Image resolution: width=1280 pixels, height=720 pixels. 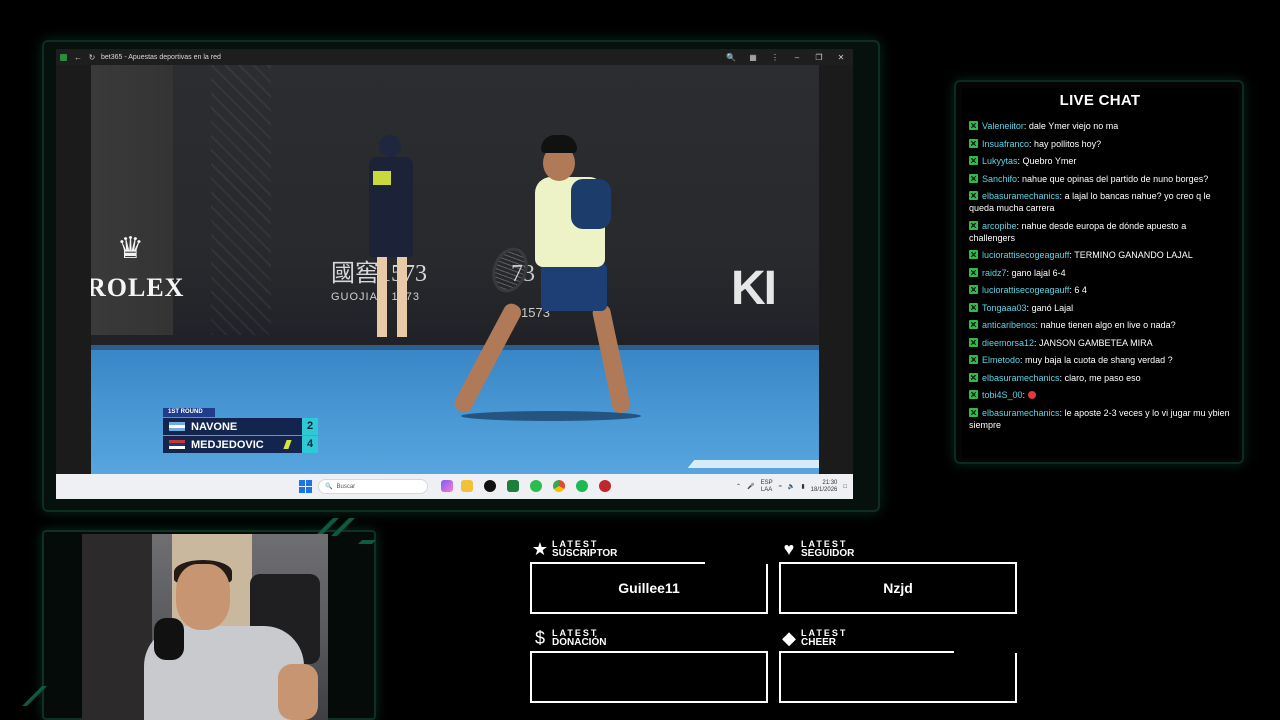 What do you see at coordinates (214, 426) in the screenshot?
I see `player-name: NAVONE` at bounding box center [214, 426].